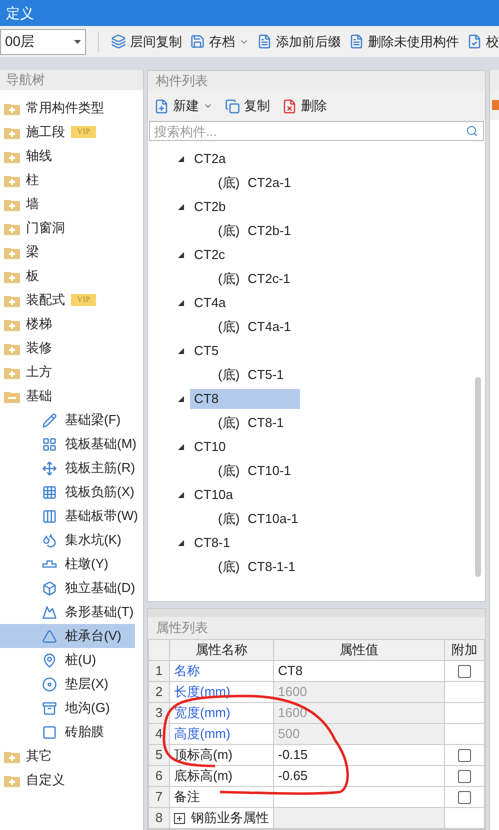 The image size is (499, 830). I want to click on component-tree-item: (底) CT8-1-1, so click(224, 567).